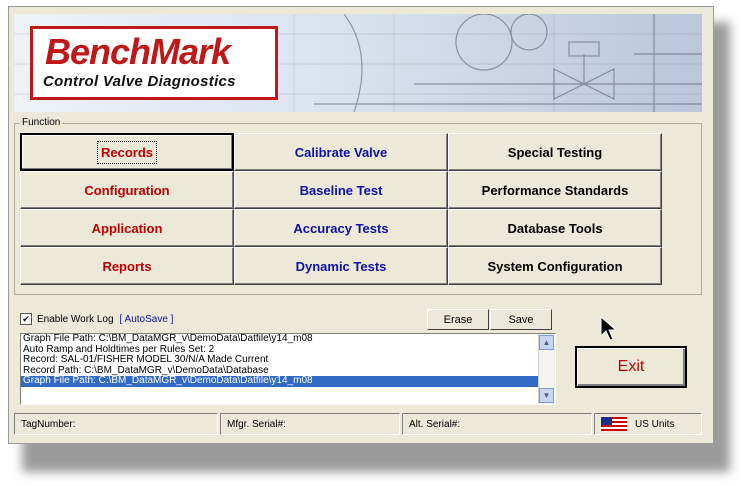  What do you see at coordinates (546, 395) in the screenshot?
I see `scroll-down-icon: ▼` at bounding box center [546, 395].